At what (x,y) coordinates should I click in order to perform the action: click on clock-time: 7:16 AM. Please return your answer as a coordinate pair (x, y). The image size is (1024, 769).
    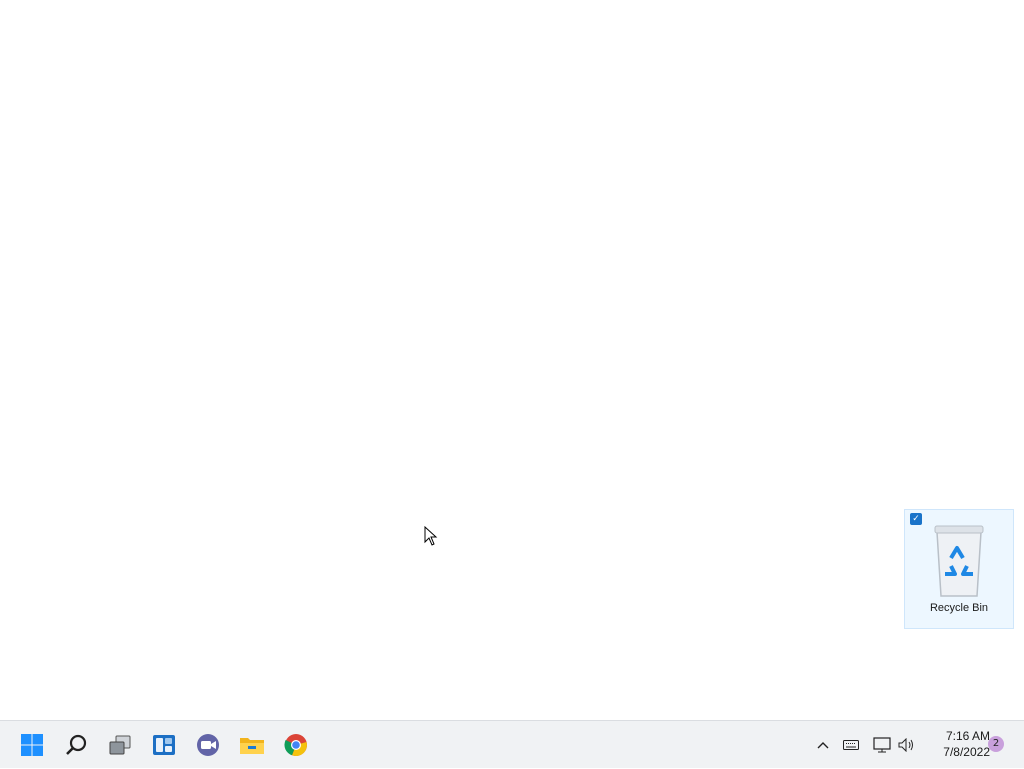
    Looking at the image, I should click on (967, 736).